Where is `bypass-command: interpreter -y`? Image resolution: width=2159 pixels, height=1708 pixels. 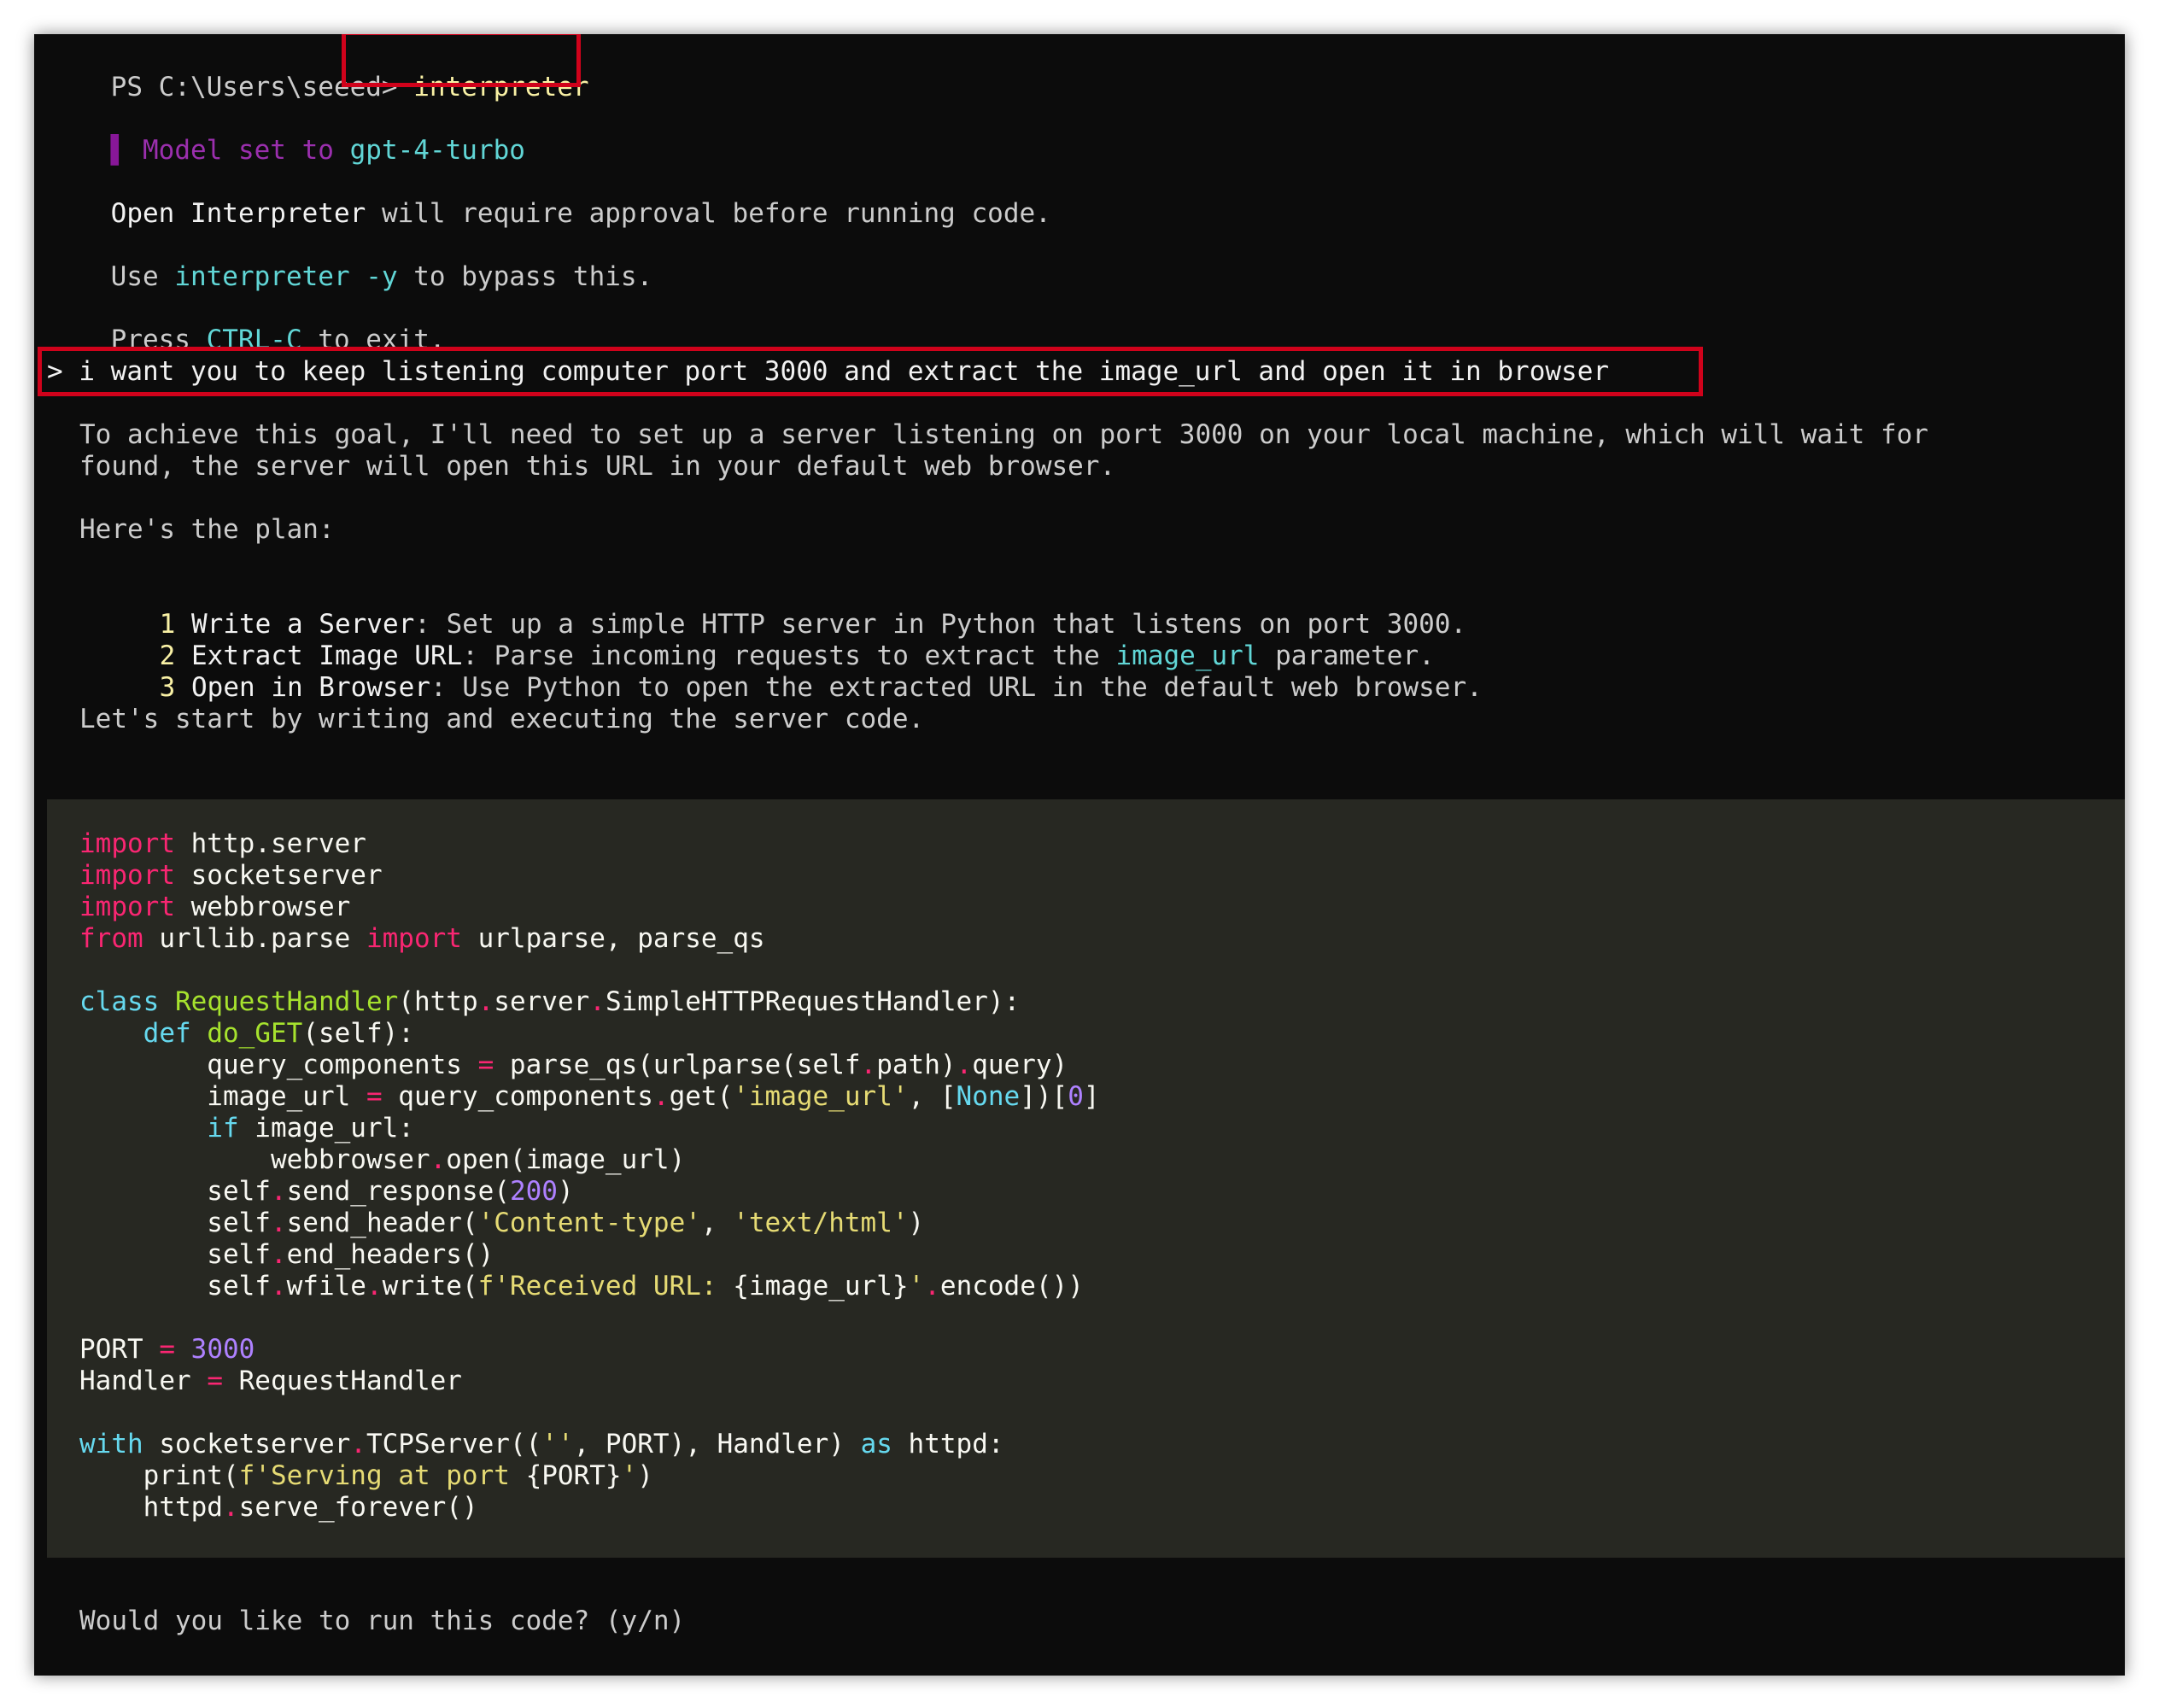
bypass-command: interpreter -y is located at coordinates (286, 276).